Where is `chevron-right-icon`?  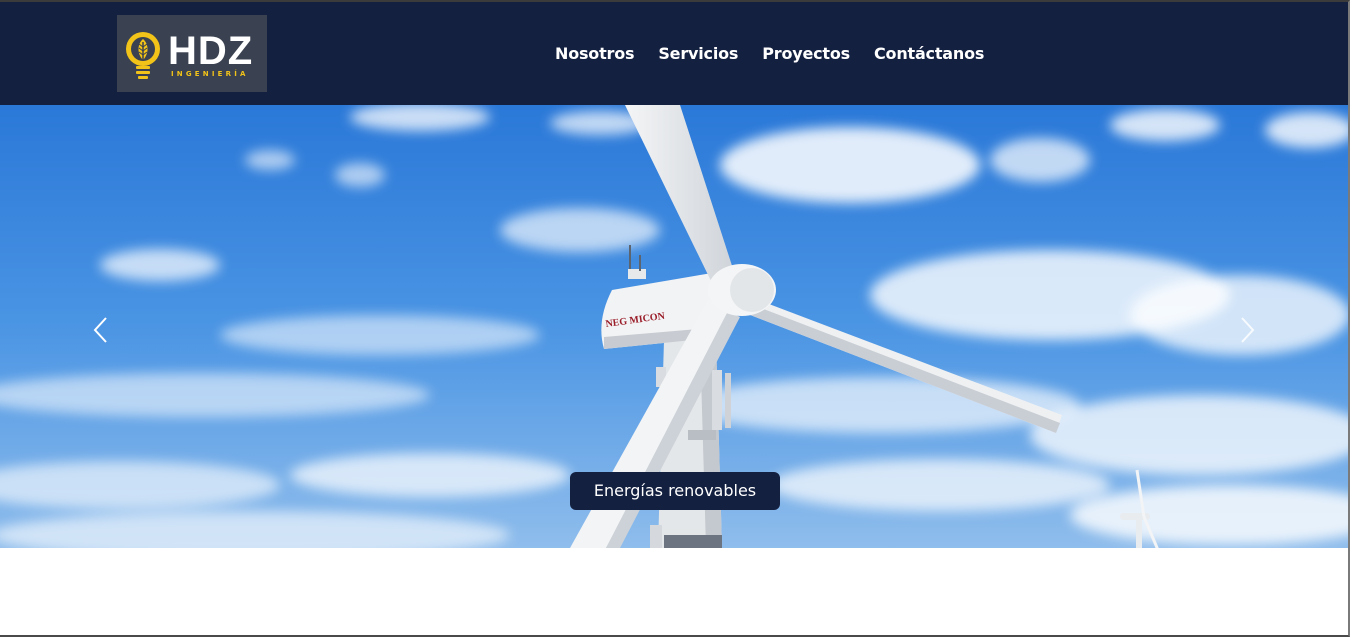
chevron-right-icon is located at coordinates (1248, 330).